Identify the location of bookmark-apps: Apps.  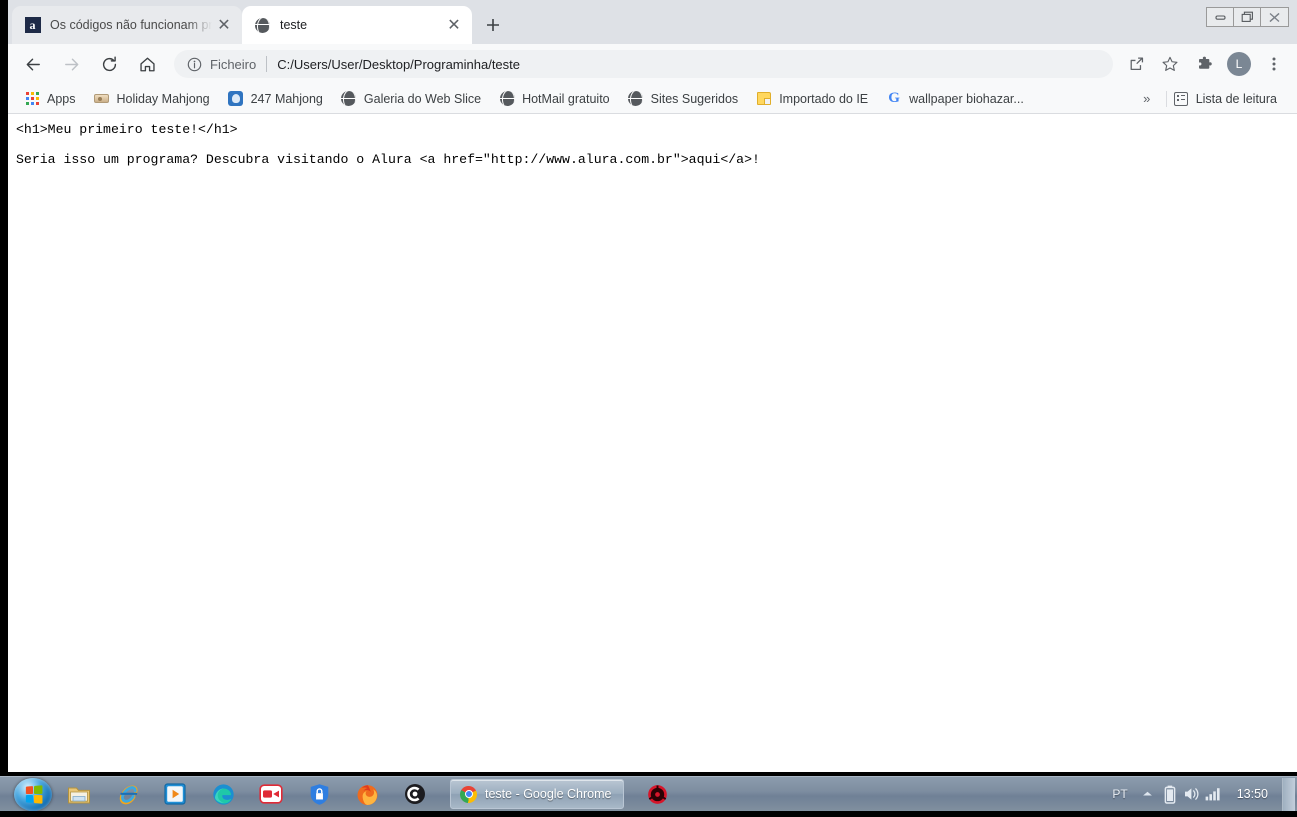
(54, 99).